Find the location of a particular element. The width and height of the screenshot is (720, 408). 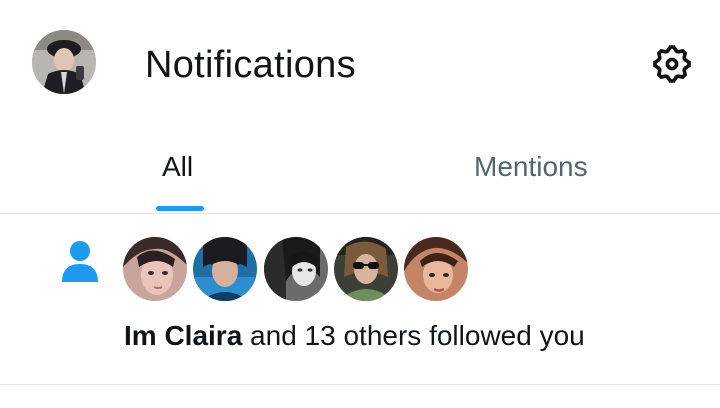

settings-button is located at coordinates (672, 64).